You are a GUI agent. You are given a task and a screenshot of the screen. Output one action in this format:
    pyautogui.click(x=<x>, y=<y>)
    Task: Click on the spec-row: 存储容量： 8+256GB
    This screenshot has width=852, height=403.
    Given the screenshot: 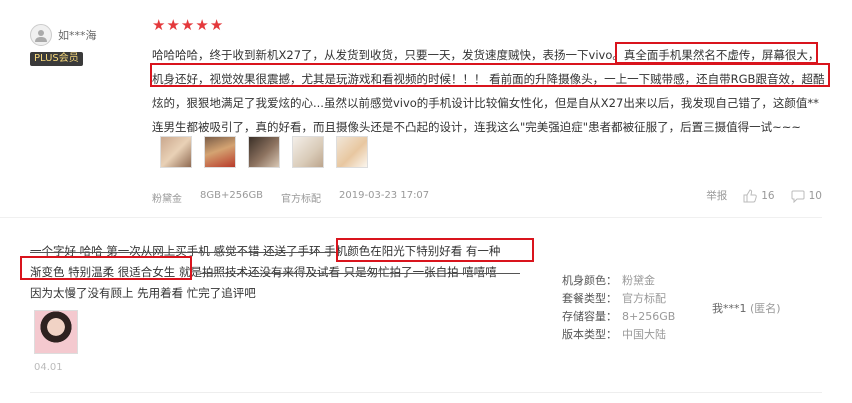 What is the action you would take?
    pyautogui.click(x=618, y=317)
    